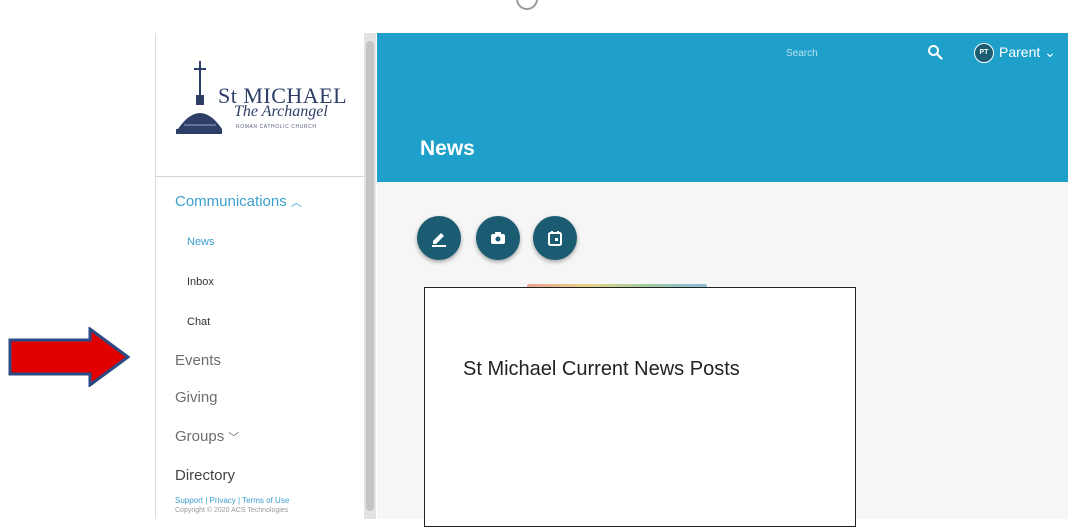  I want to click on logo-tagline: ROMAN CATHOLIC CHURCH, so click(276, 127).